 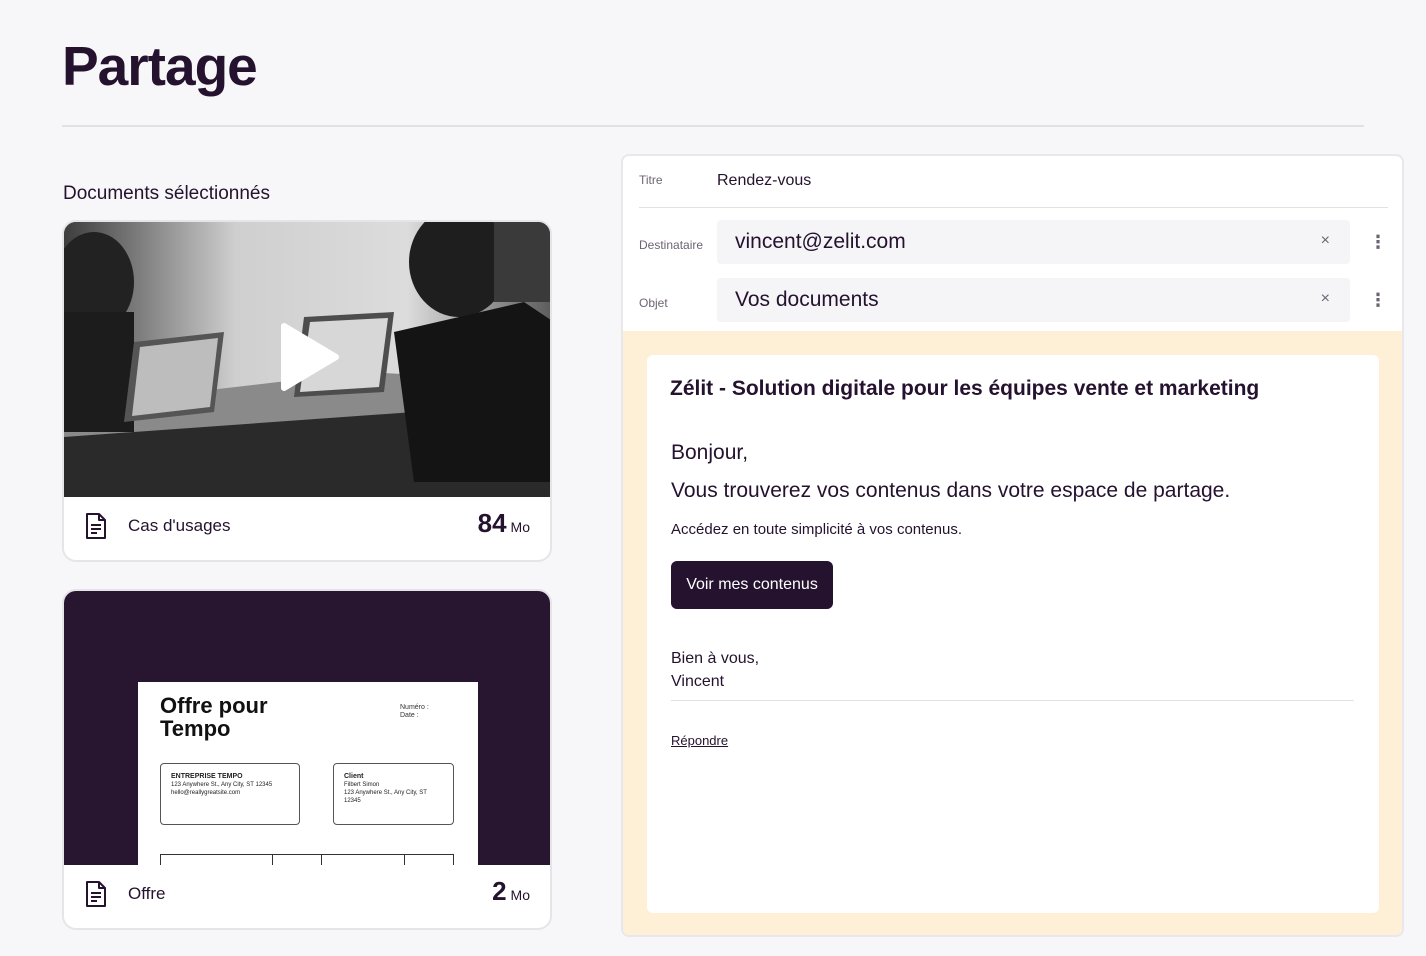 What do you see at coordinates (807, 299) in the screenshot?
I see `subject-value: Vos documents` at bounding box center [807, 299].